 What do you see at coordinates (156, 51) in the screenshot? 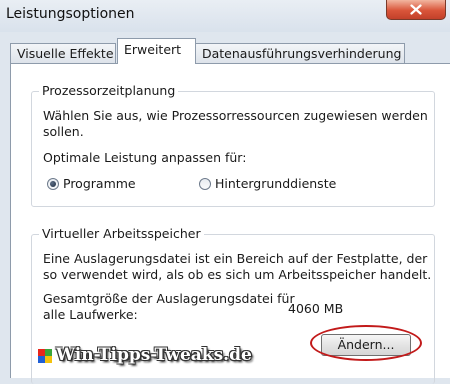
I see `tab-advanced: Erweitert` at bounding box center [156, 51].